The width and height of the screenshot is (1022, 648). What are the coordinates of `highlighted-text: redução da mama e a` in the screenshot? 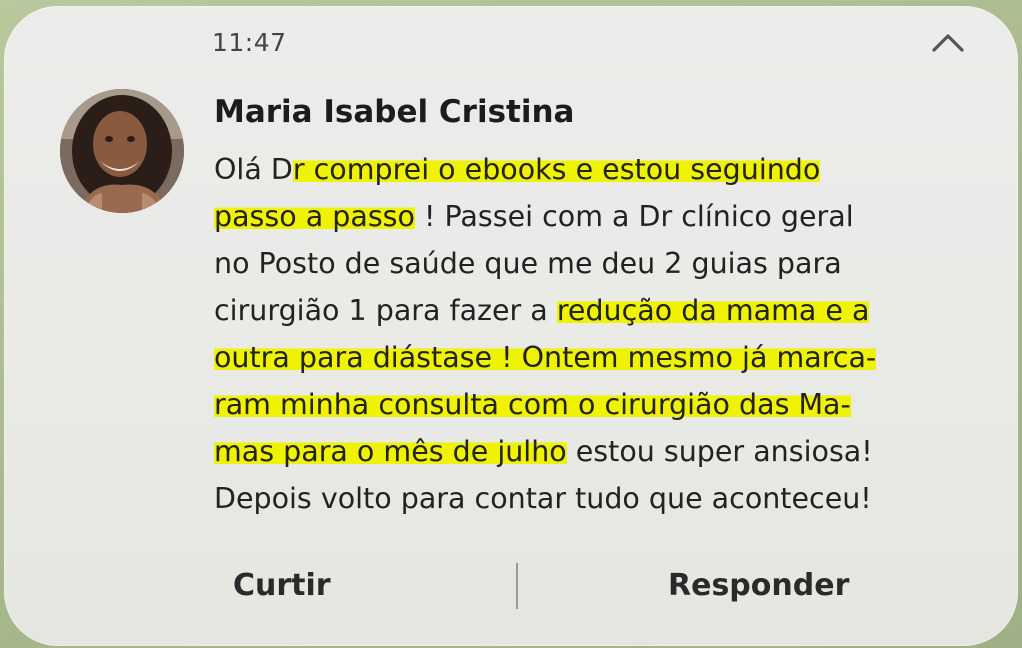 It's located at (713, 310).